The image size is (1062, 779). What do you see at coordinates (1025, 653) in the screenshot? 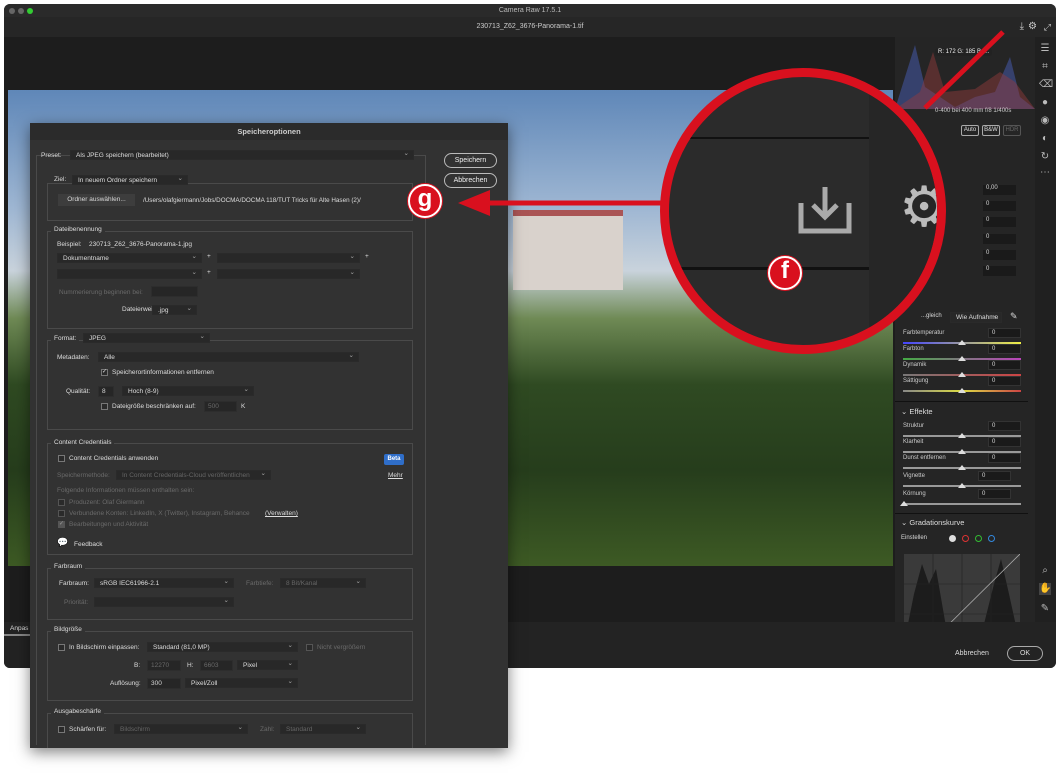
I see `ok-button: OK` at bounding box center [1025, 653].